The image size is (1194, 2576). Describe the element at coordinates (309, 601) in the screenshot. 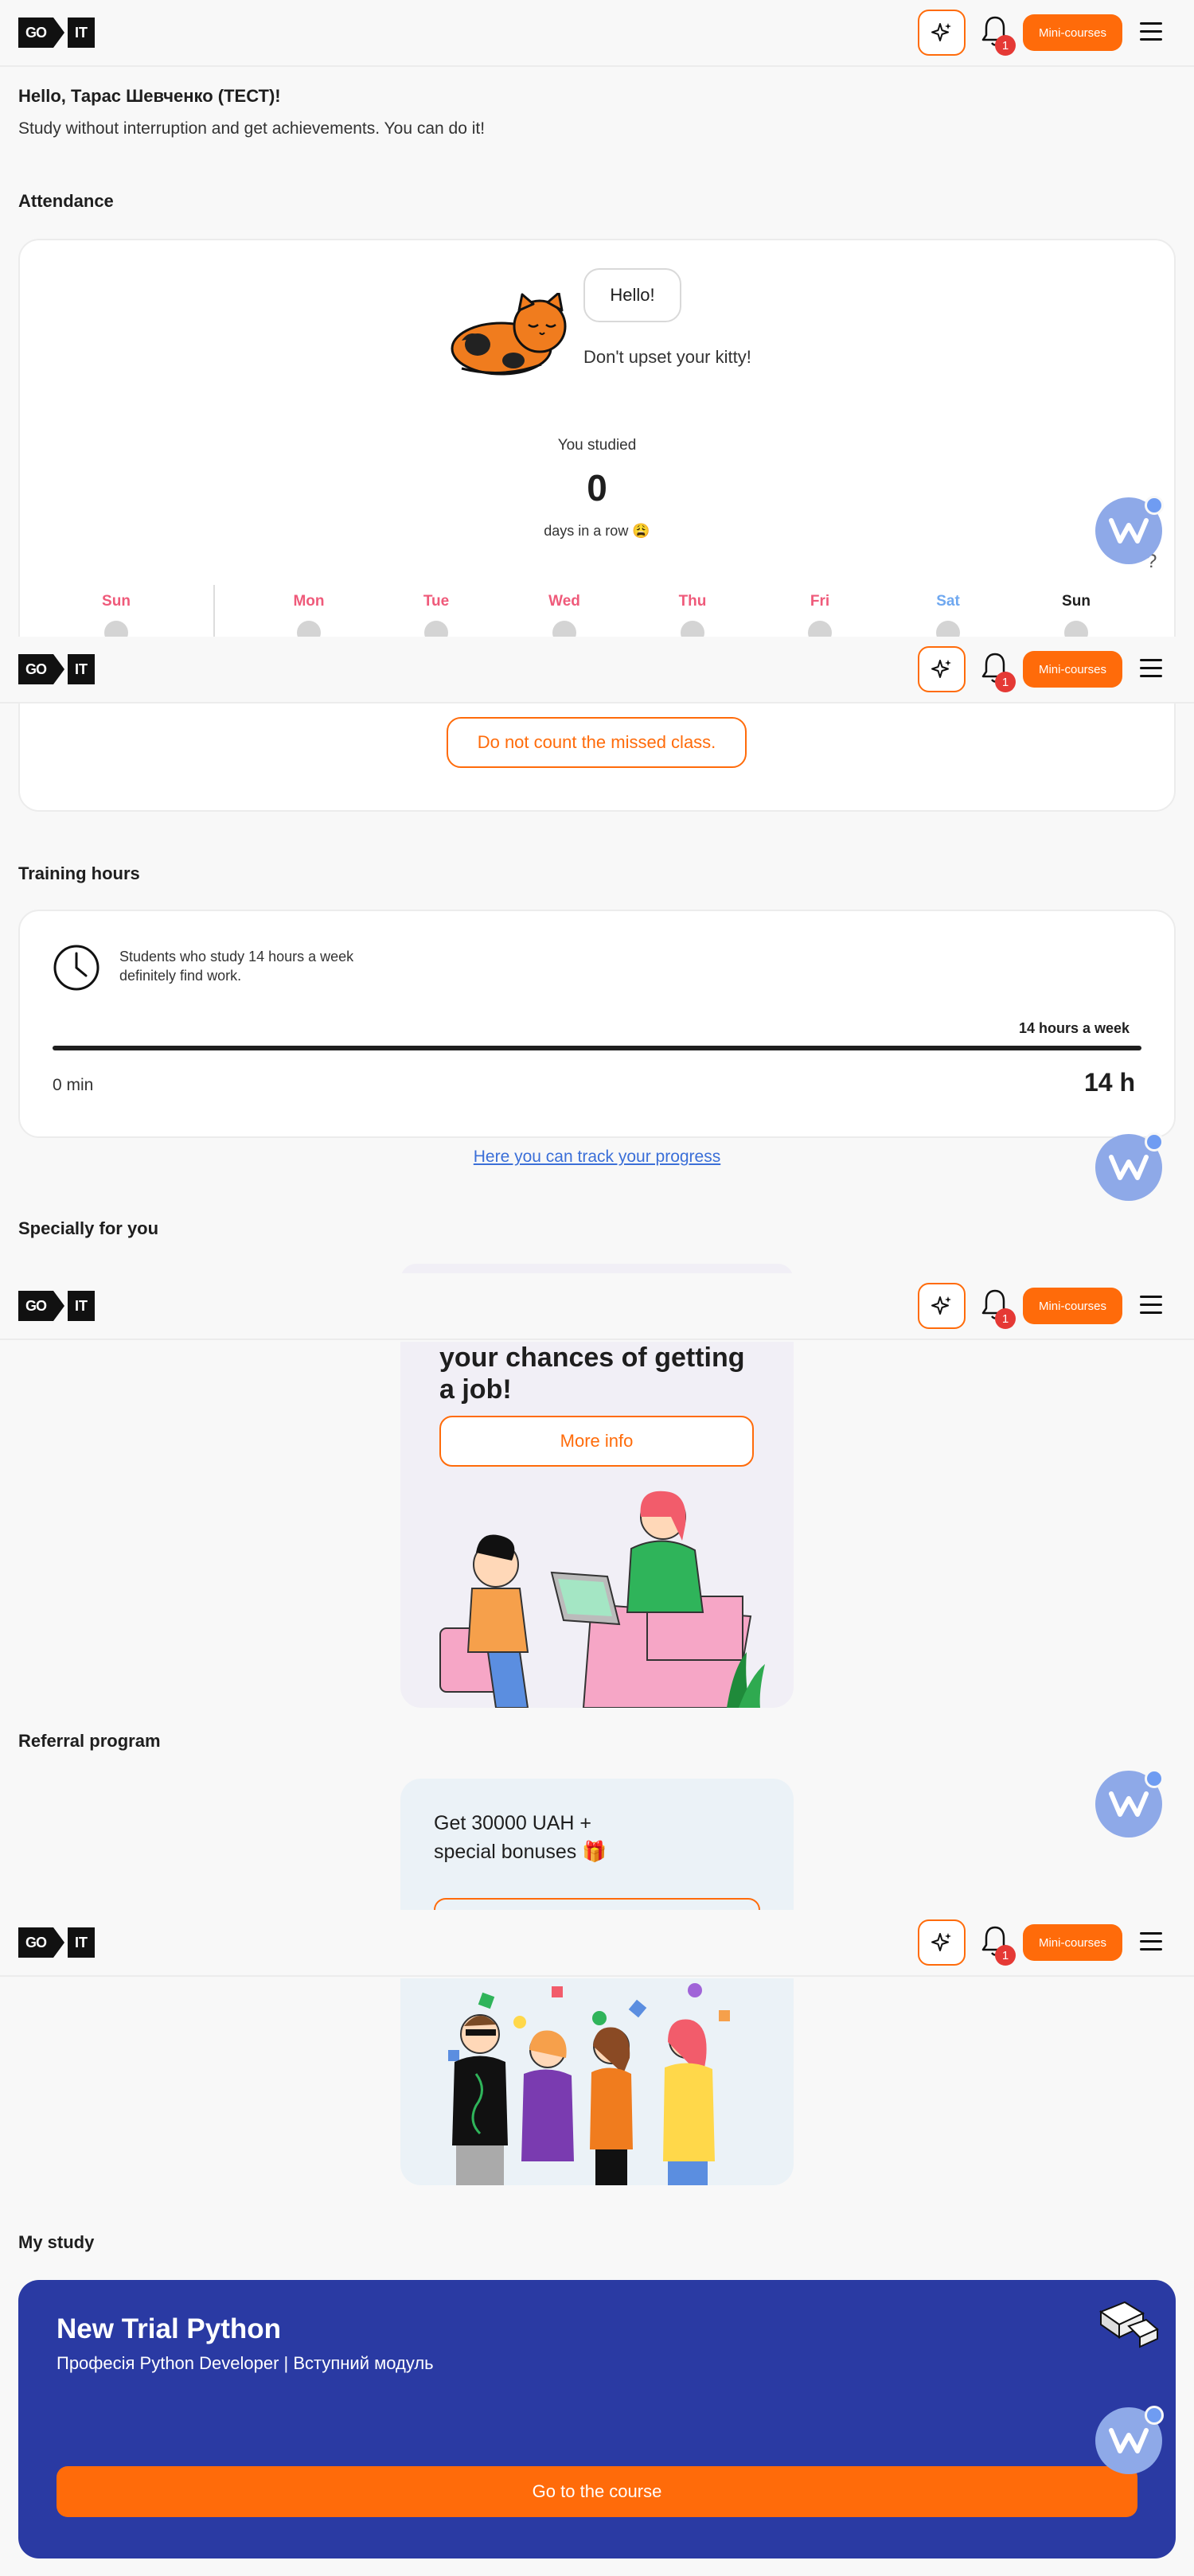

I see `day-label: Mon` at that location.